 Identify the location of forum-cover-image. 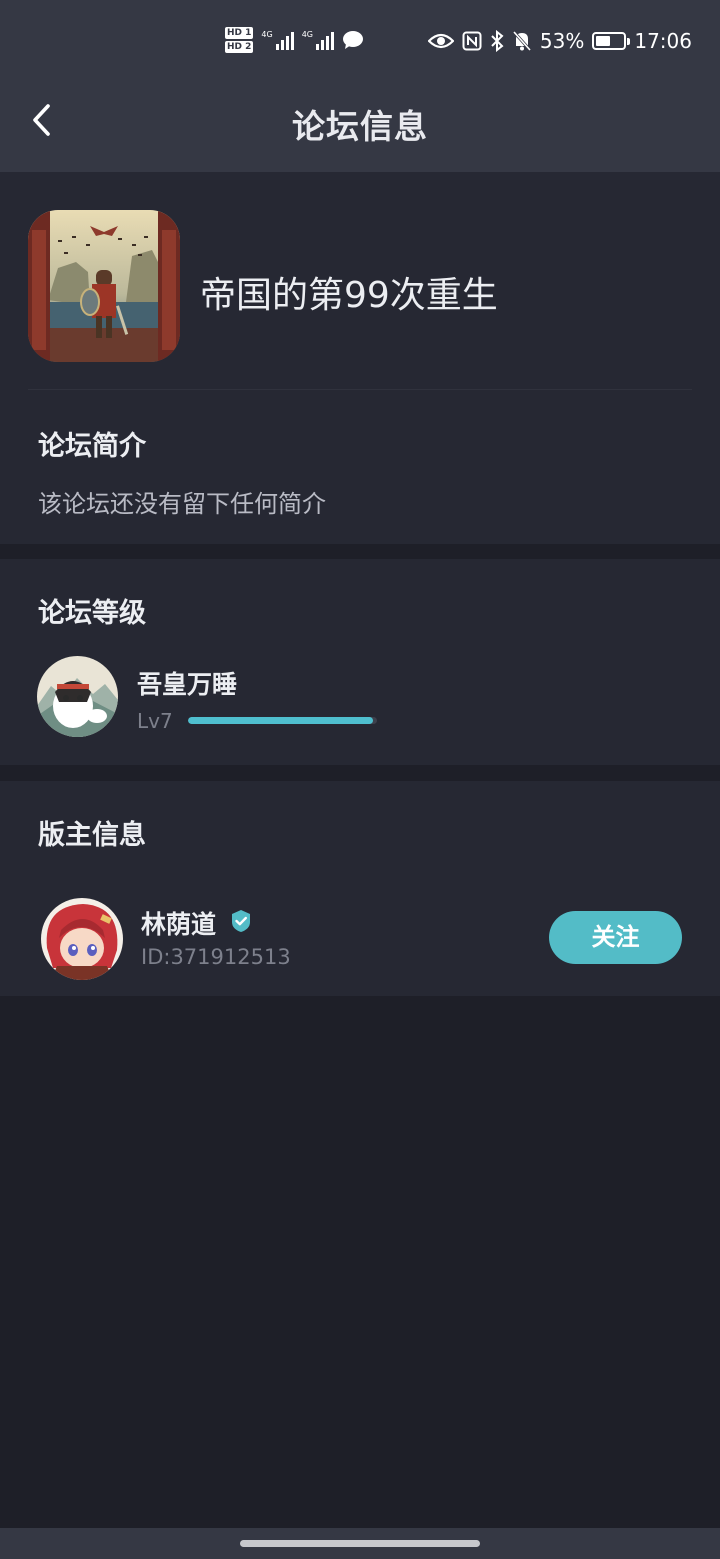
(104, 286).